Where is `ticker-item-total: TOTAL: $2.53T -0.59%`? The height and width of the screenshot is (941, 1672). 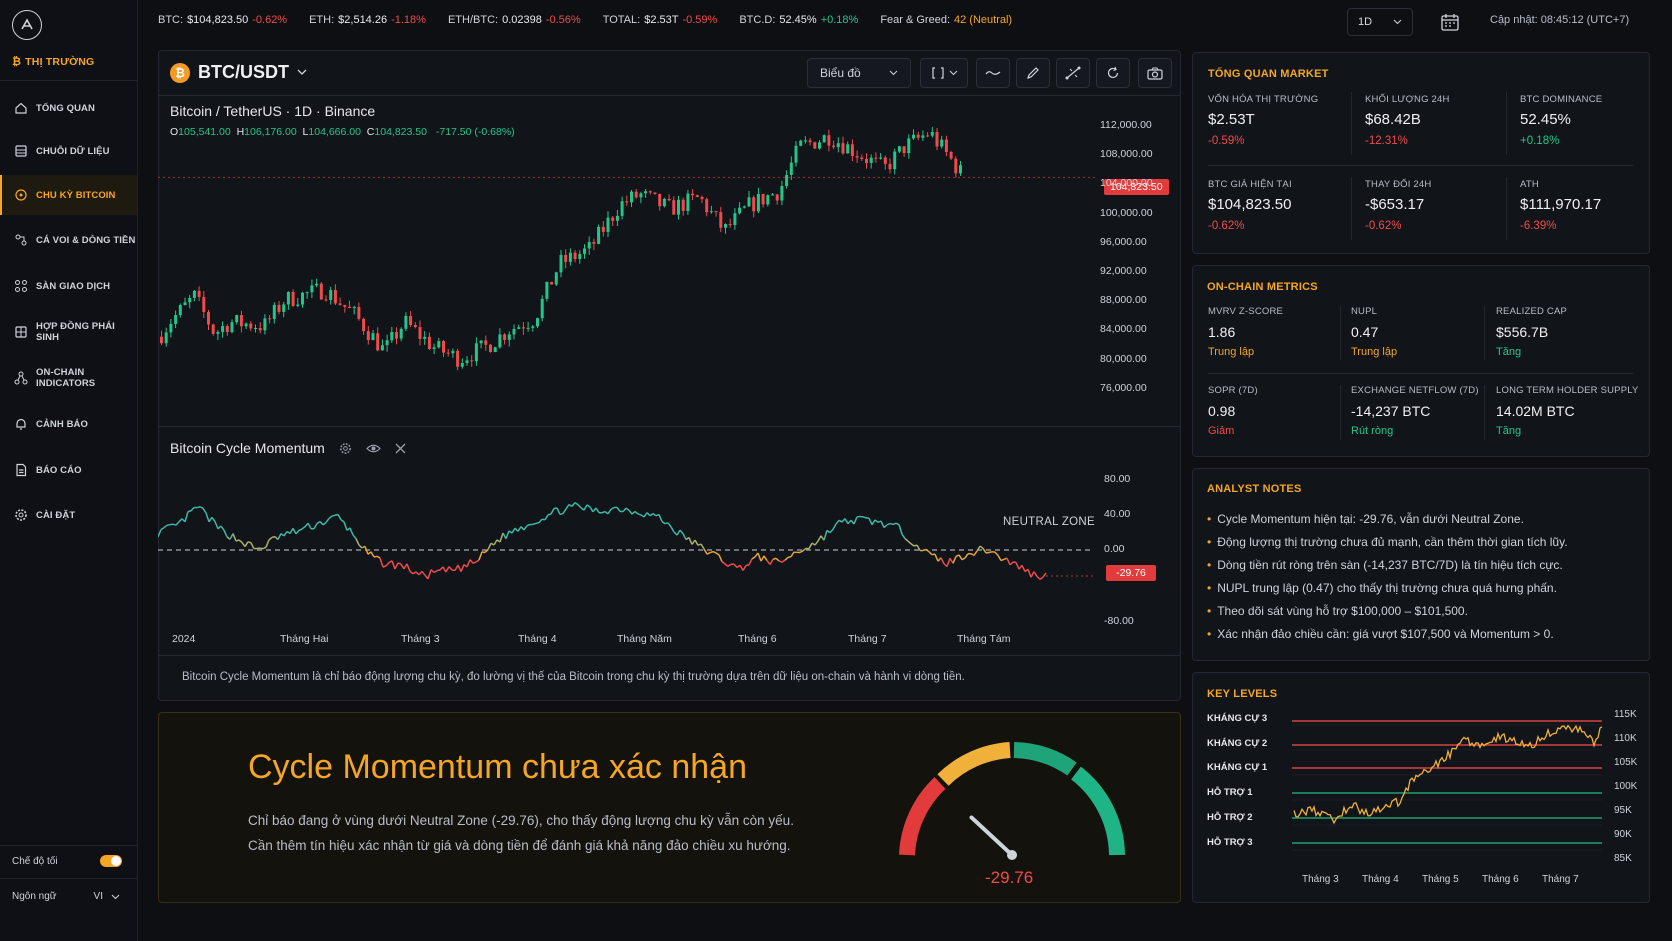 ticker-item-total: TOTAL: $2.53T -0.59% is located at coordinates (660, 20).